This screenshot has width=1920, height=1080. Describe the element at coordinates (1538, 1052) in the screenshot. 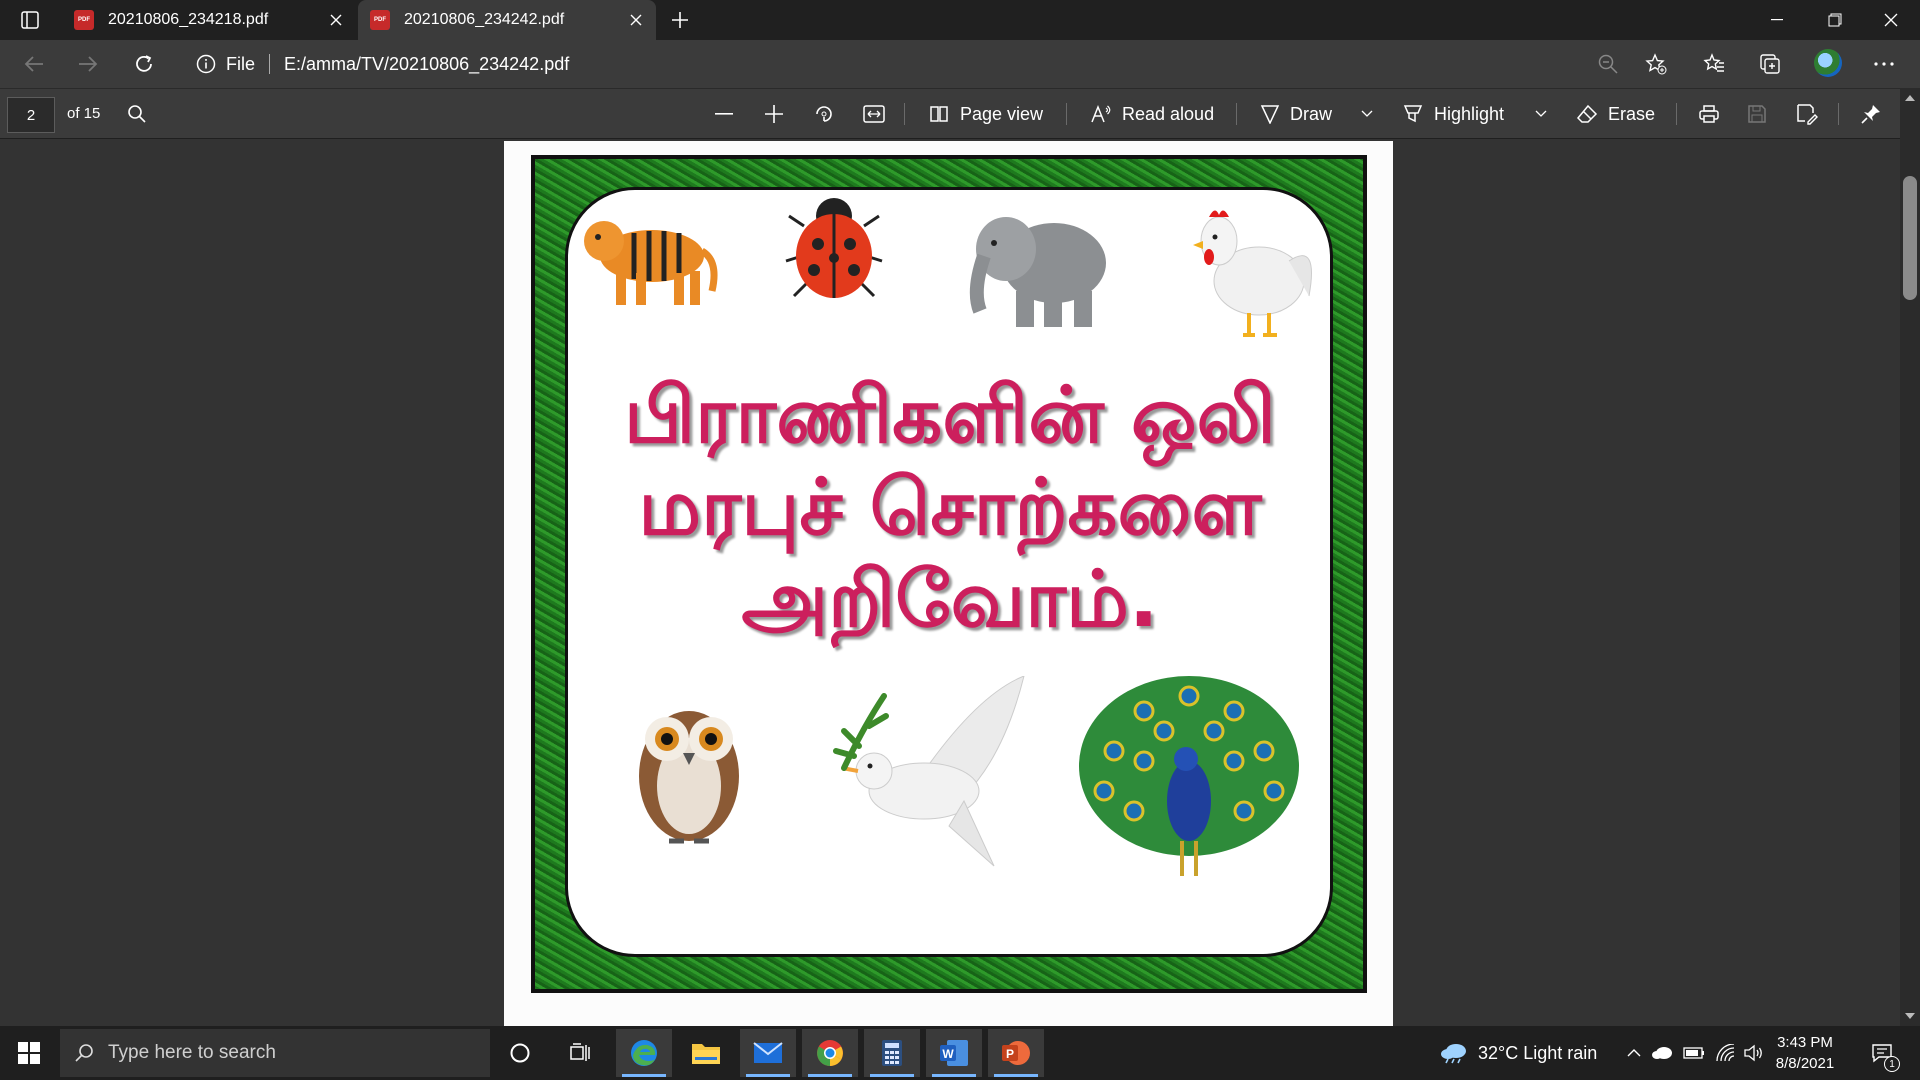

I see `weather-text: 32°C Light rain` at that location.